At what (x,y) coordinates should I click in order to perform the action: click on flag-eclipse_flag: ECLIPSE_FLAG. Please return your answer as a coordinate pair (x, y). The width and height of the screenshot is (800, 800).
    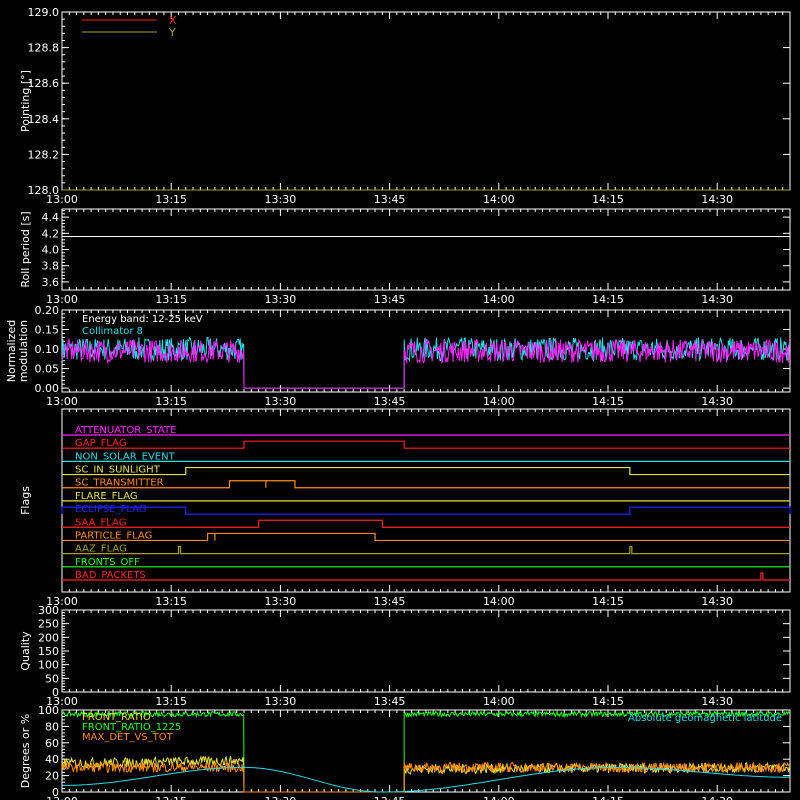
    Looking at the image, I should click on (426, 509).